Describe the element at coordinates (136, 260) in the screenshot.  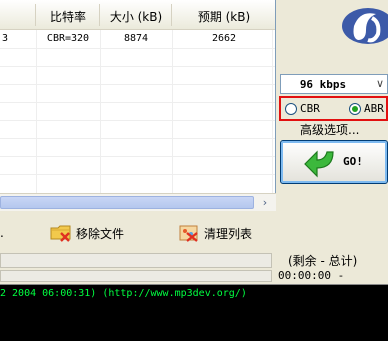
I see `file-progress-bar` at that location.